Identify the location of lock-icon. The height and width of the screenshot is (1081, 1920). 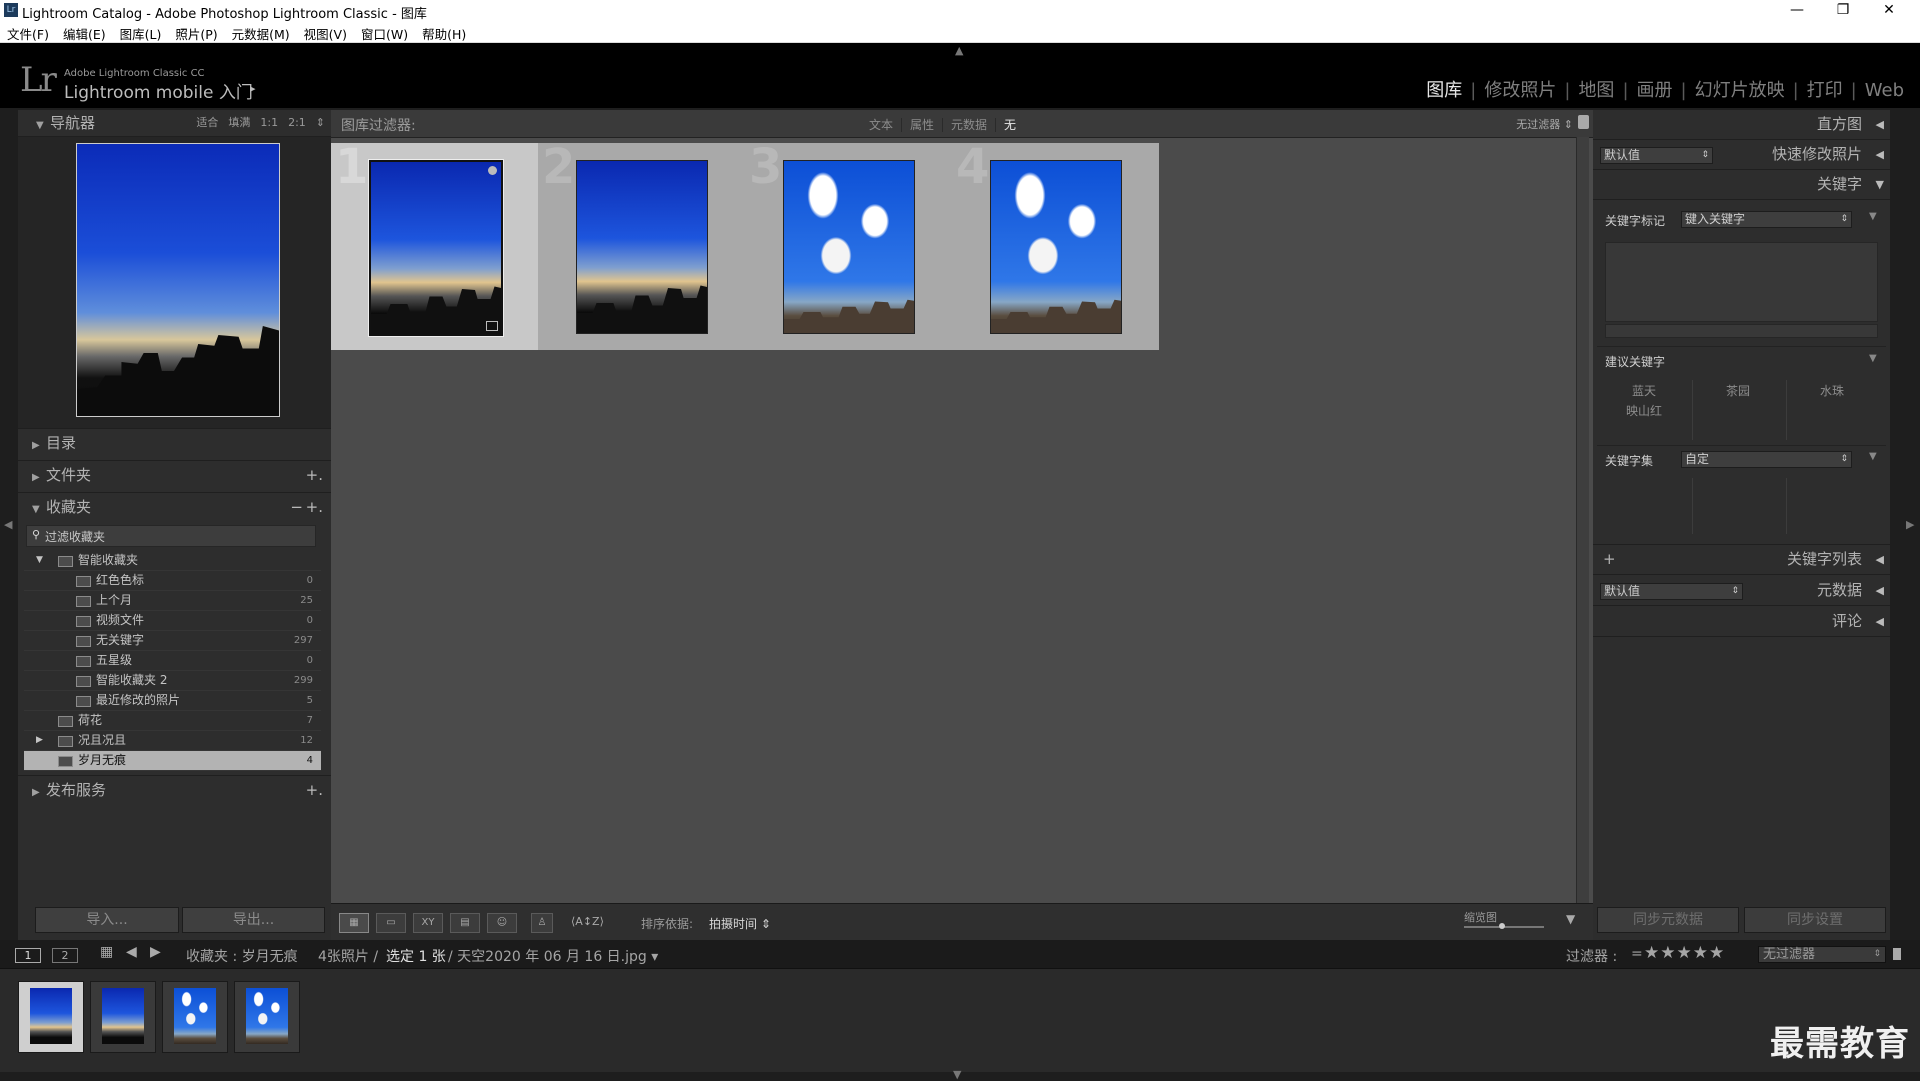
(1583, 122).